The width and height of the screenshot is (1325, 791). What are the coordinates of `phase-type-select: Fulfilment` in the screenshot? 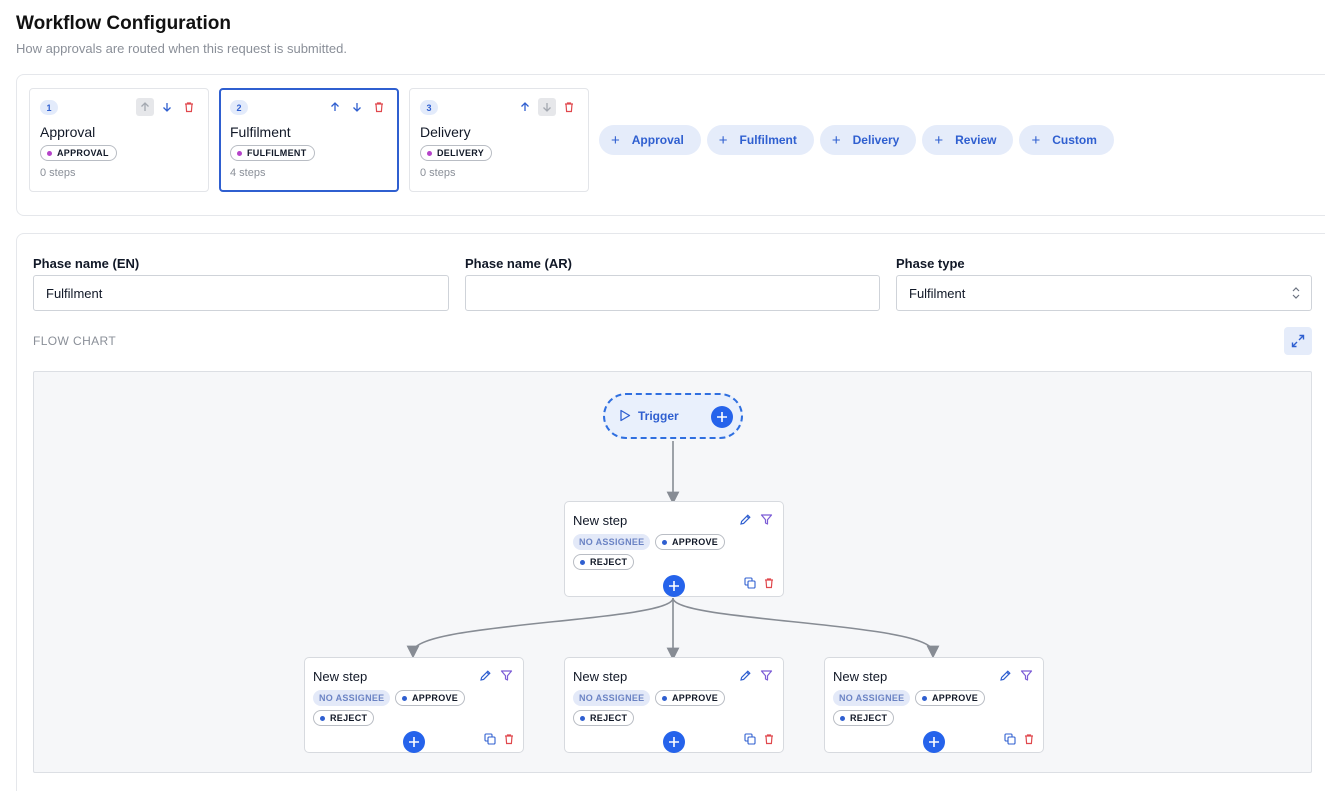 It's located at (1104, 293).